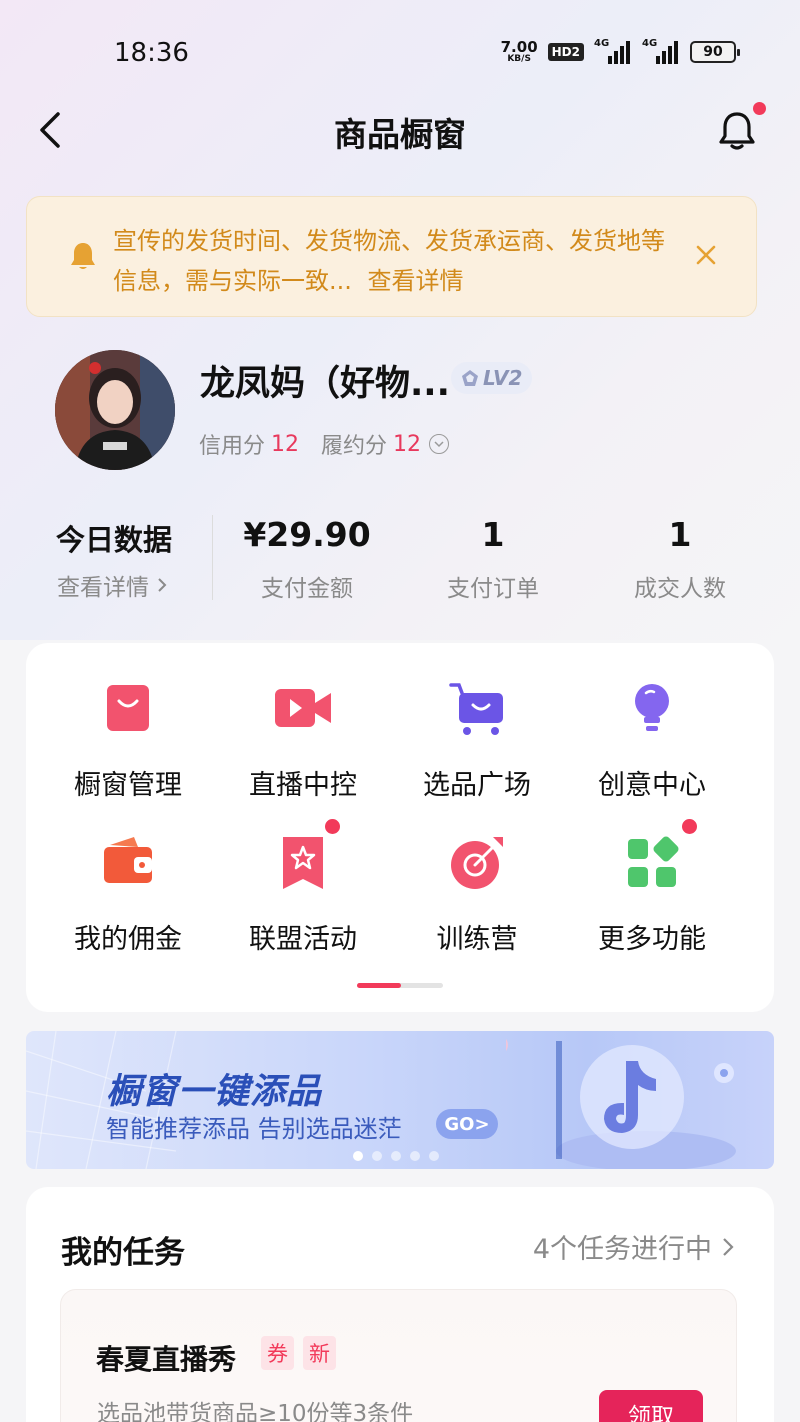 This screenshot has width=800, height=1422. I want to click on promo-banner: 橱窗一键添品 智能推荐添品 告别选品迷茫 GO>, so click(400, 1100).